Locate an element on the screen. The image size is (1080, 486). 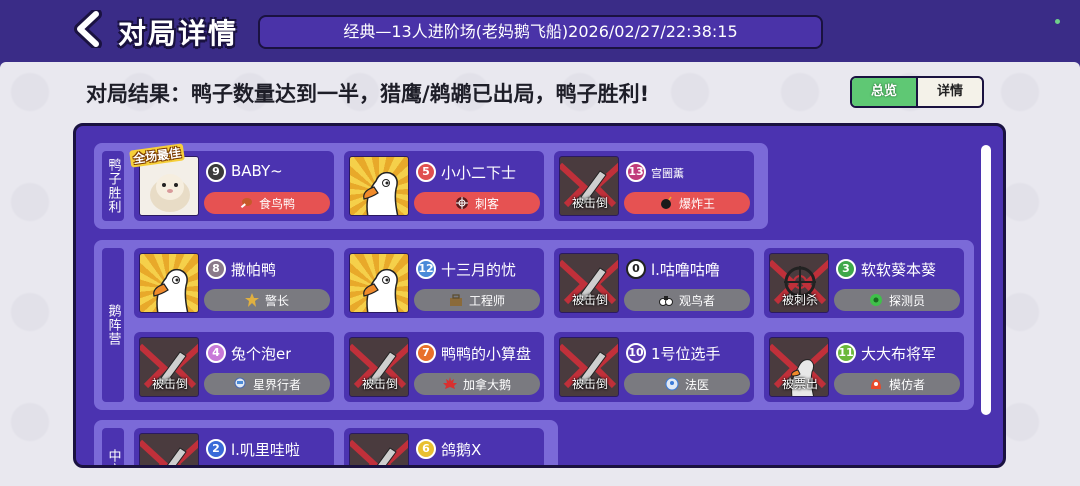
role-badge: 探测员 is located at coordinates (897, 300).